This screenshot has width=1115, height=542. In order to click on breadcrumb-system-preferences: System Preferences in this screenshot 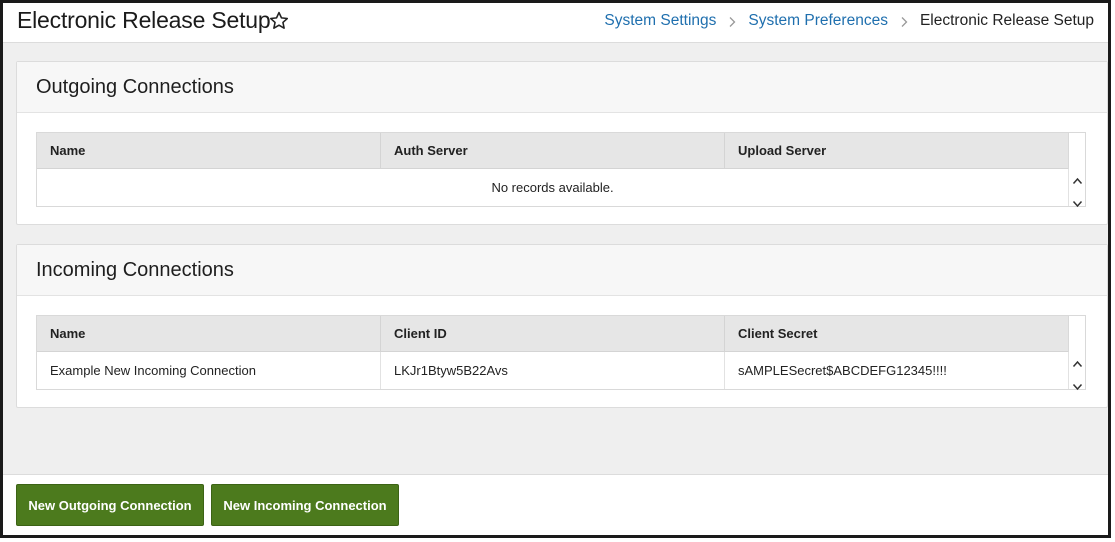, I will do `click(818, 21)`.